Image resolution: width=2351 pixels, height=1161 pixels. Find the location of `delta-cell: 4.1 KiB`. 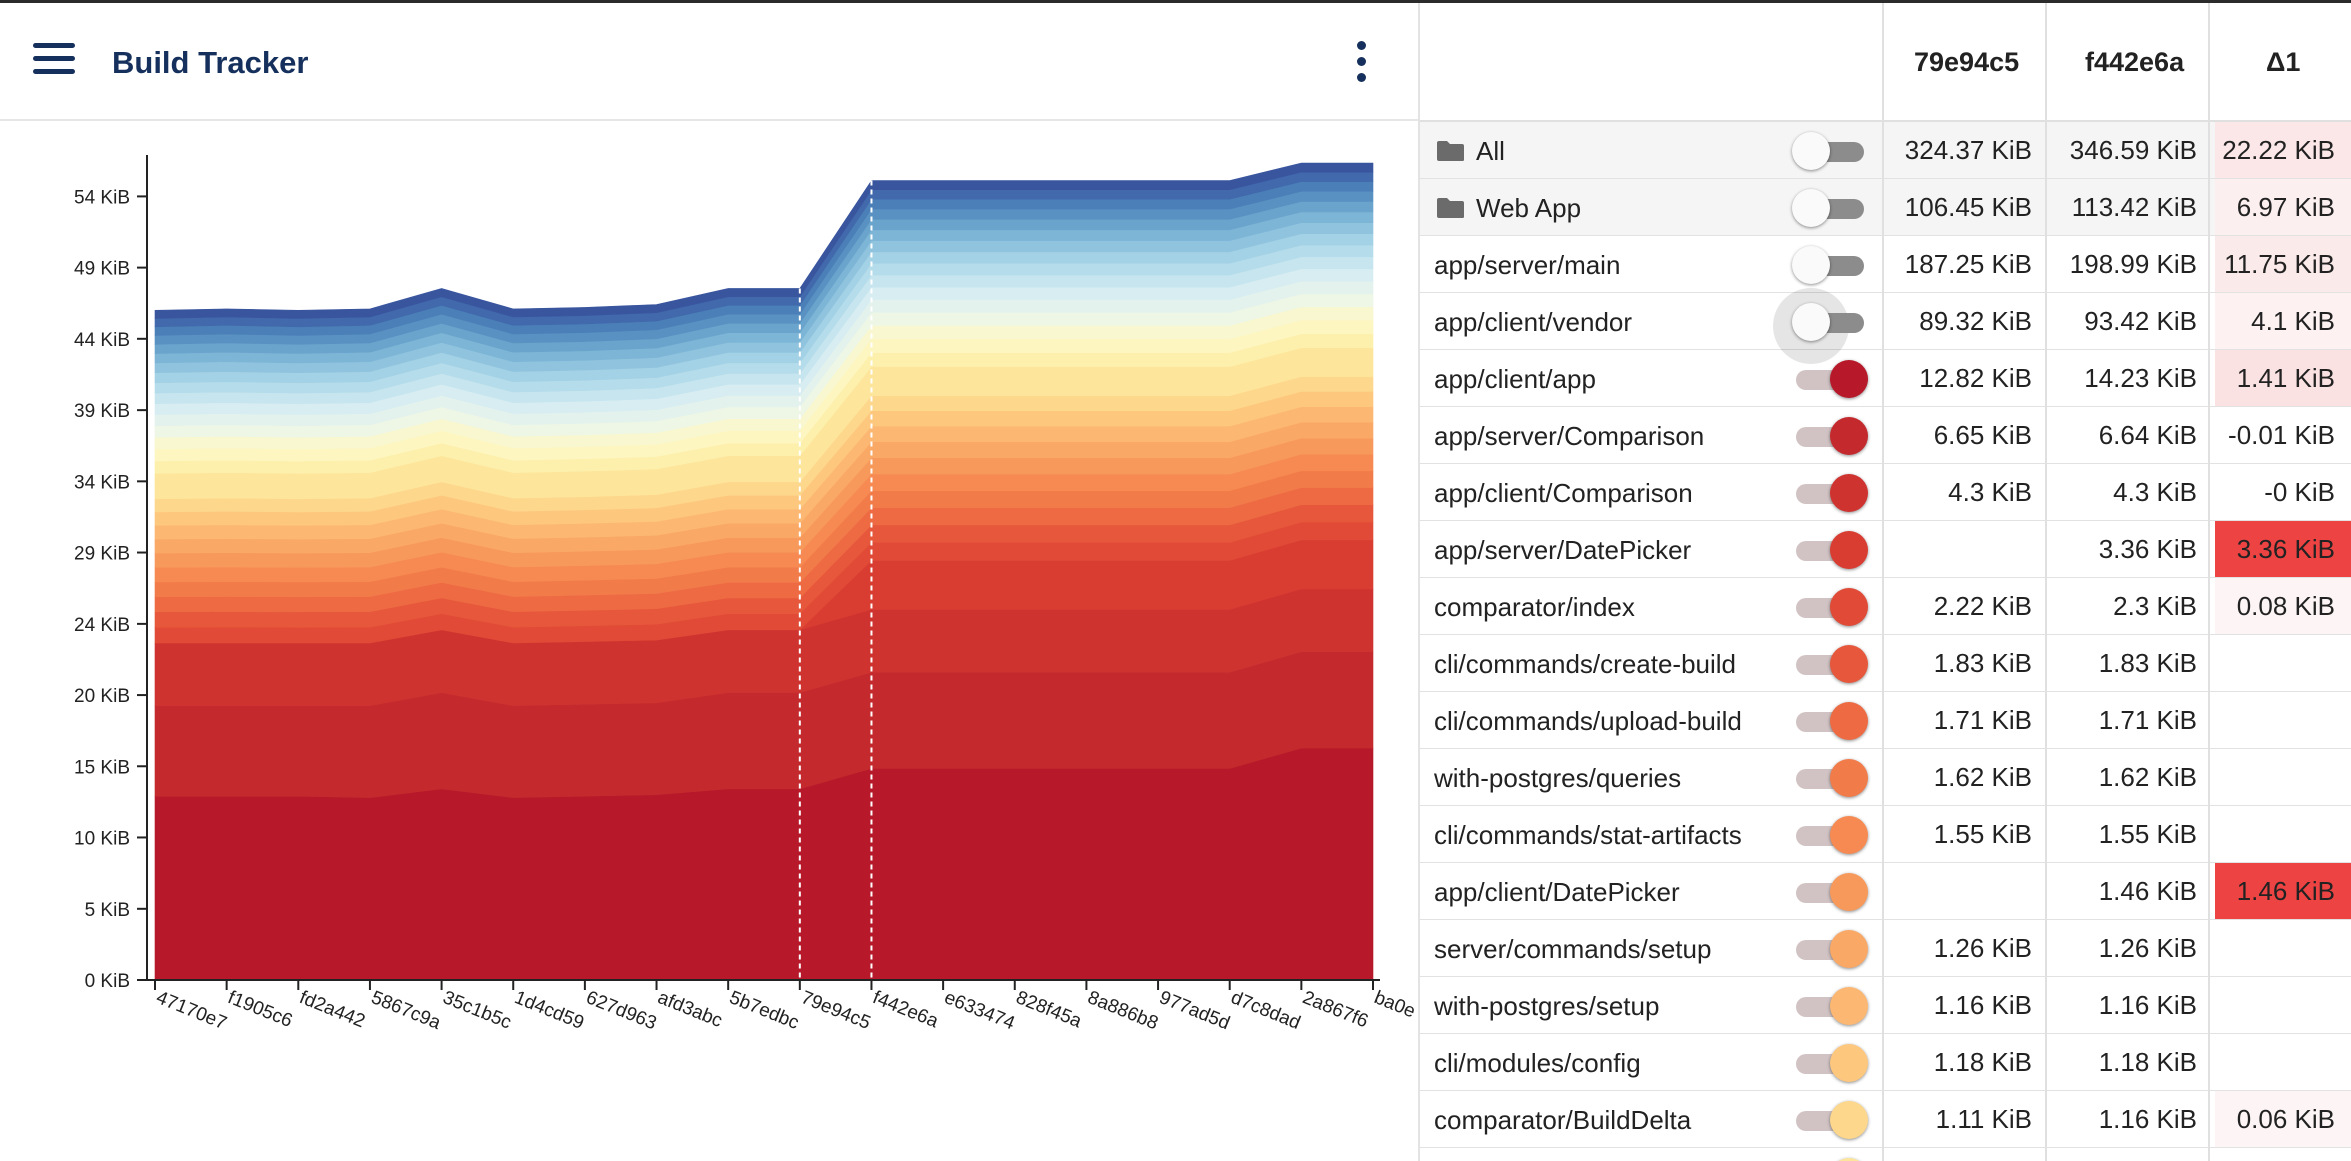

delta-cell: 4.1 KiB is located at coordinates (2283, 321).